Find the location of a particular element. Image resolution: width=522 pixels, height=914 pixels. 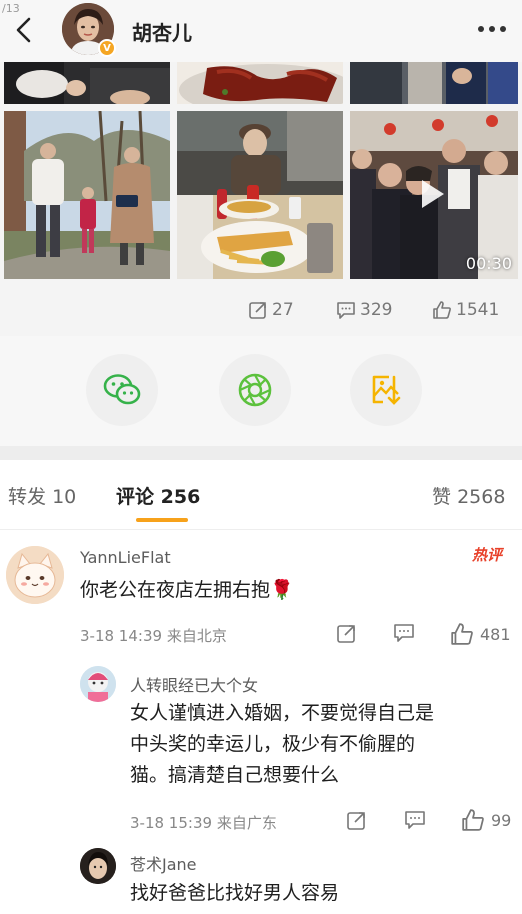

comment-text-line: 中头奖的幸运儿，极少有不偷腥的 is located at coordinates (273, 744).